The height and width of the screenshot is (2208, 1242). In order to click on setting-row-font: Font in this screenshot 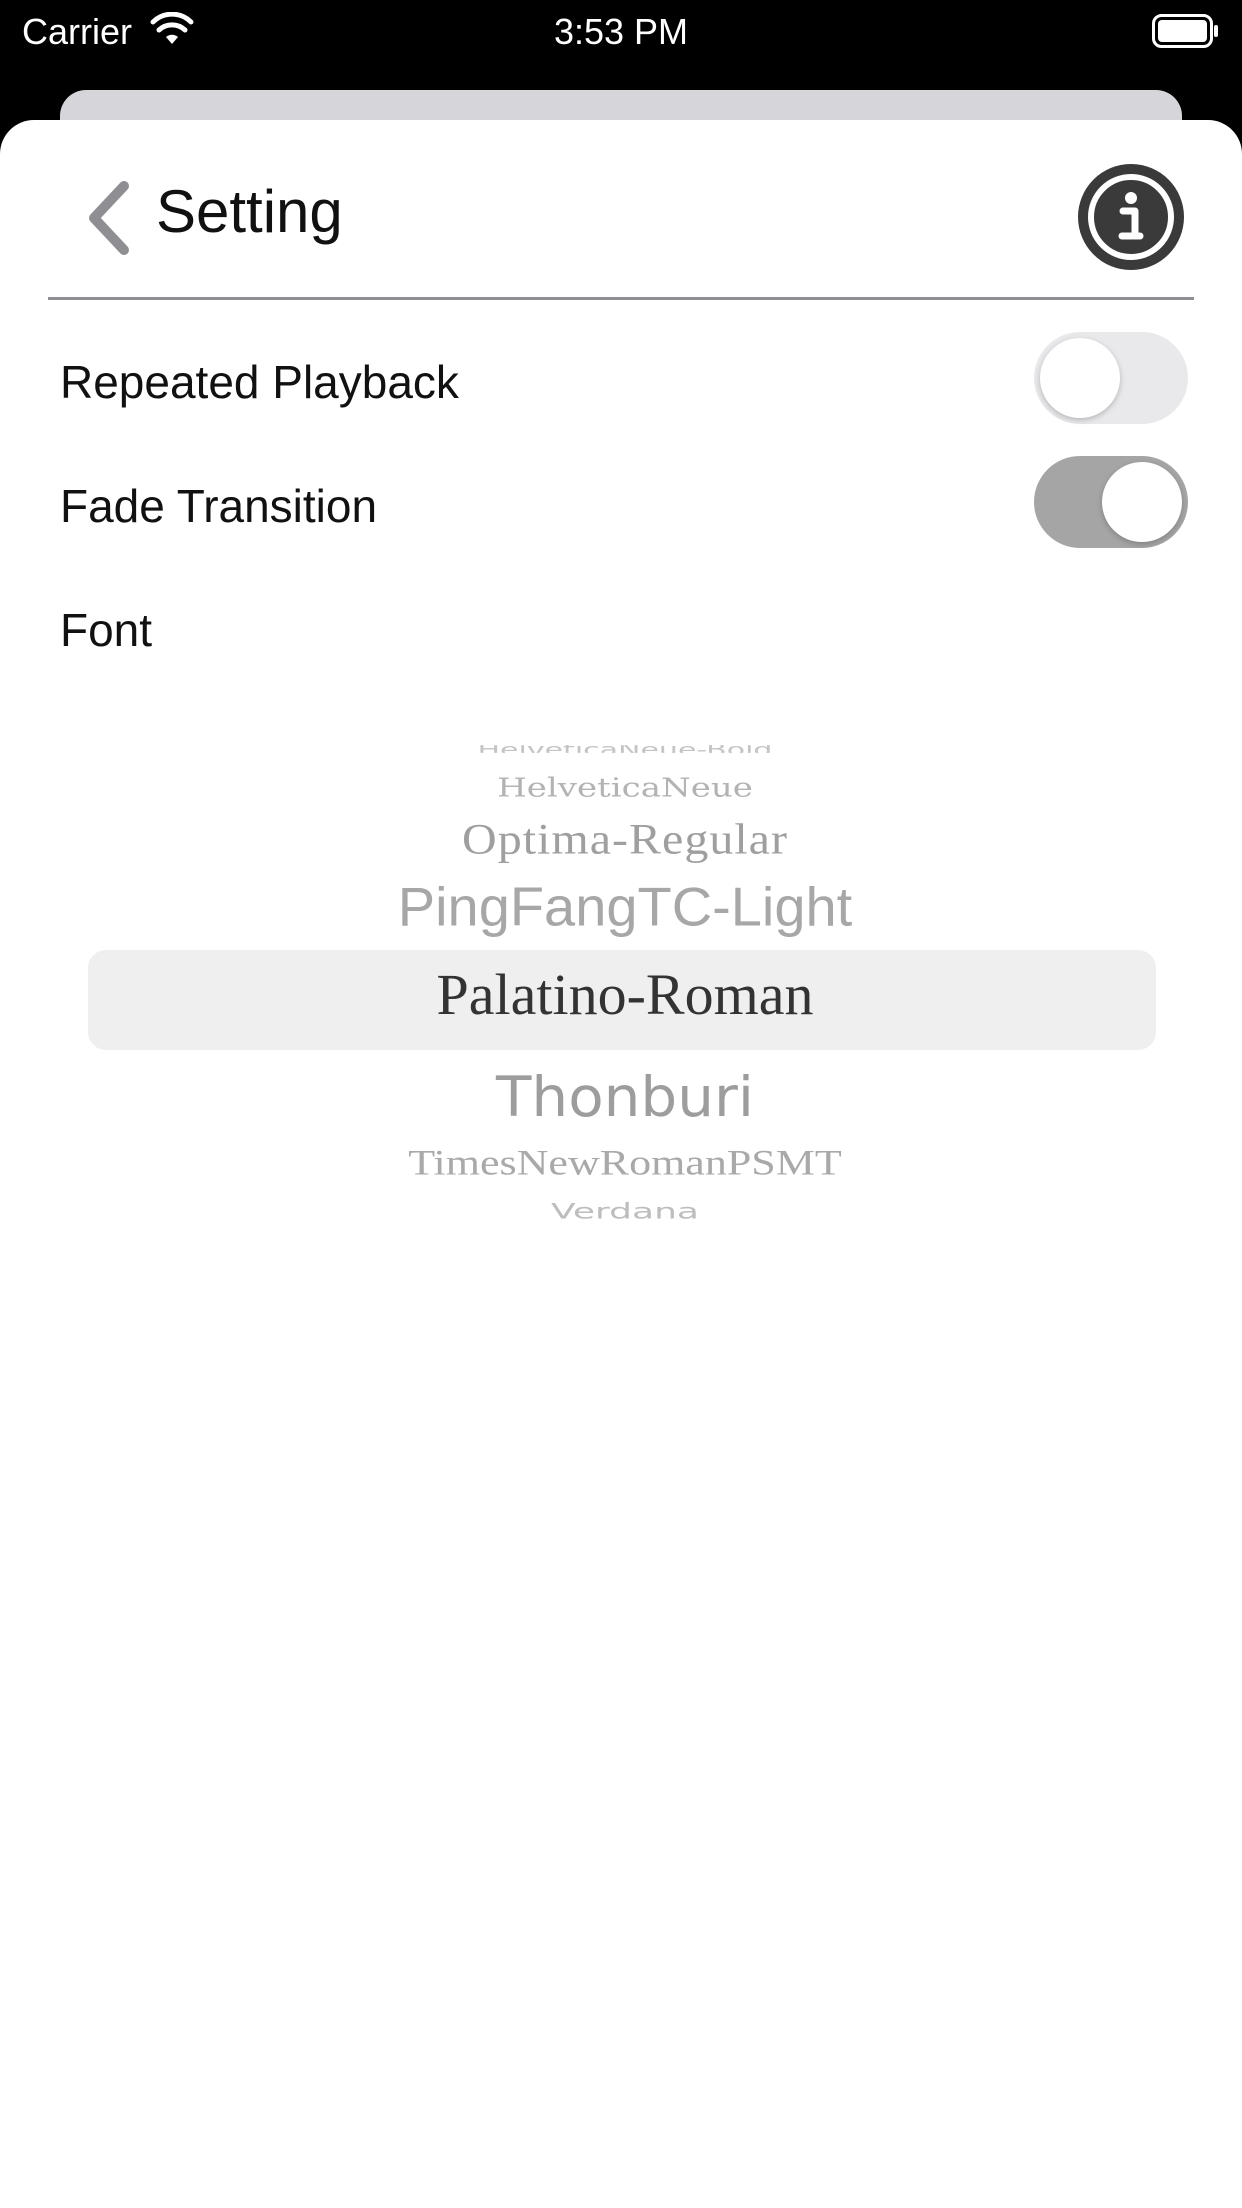, I will do `click(625, 626)`.